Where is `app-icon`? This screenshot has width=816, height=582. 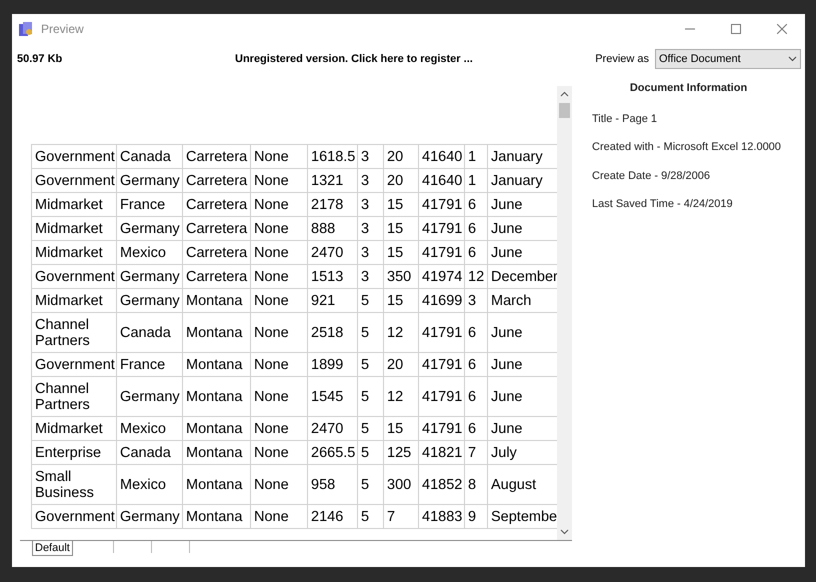 app-icon is located at coordinates (26, 29).